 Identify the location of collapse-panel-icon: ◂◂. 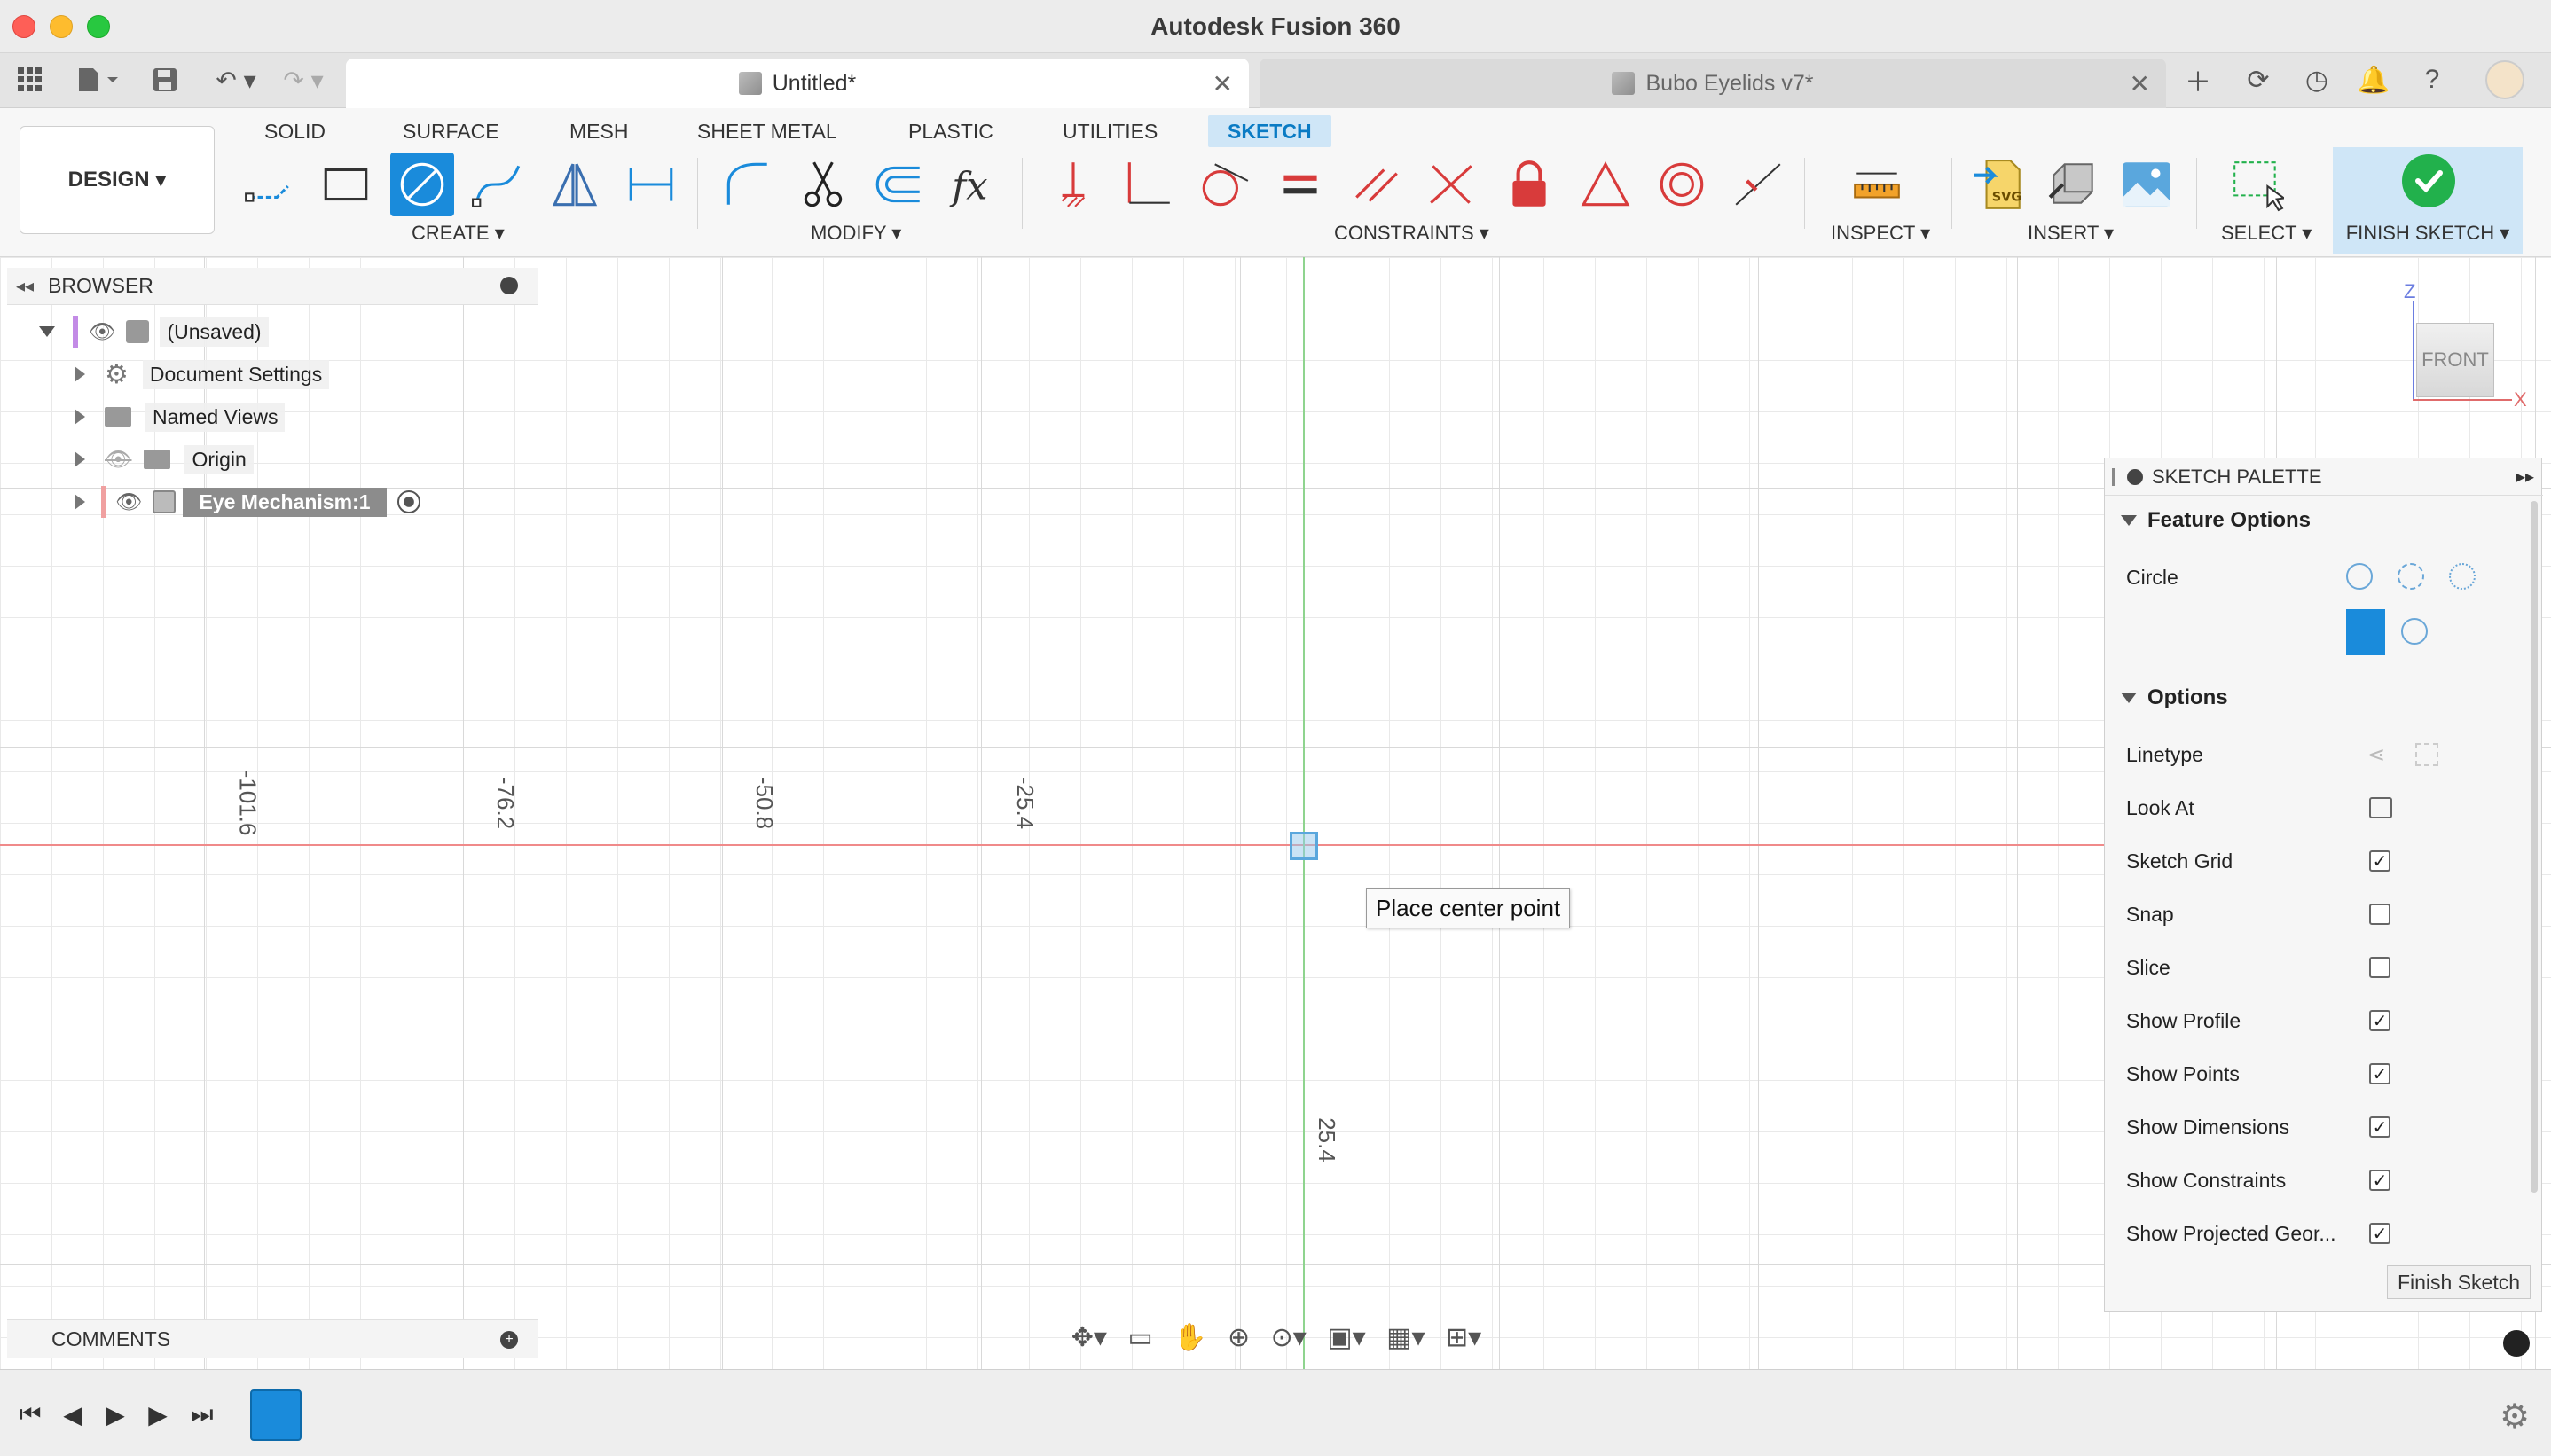
(25, 286).